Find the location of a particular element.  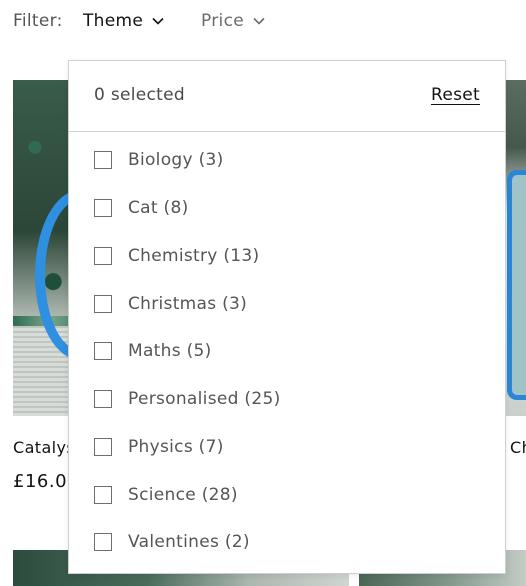

theme-option-christmas: Christmas (3) is located at coordinates (170, 304).